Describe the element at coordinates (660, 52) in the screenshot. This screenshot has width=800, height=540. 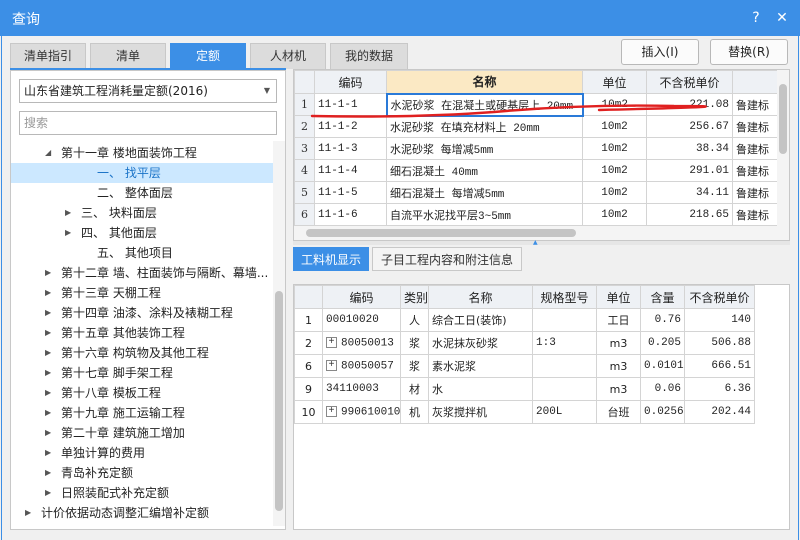
I see `insert-button: 插入(I)` at that location.